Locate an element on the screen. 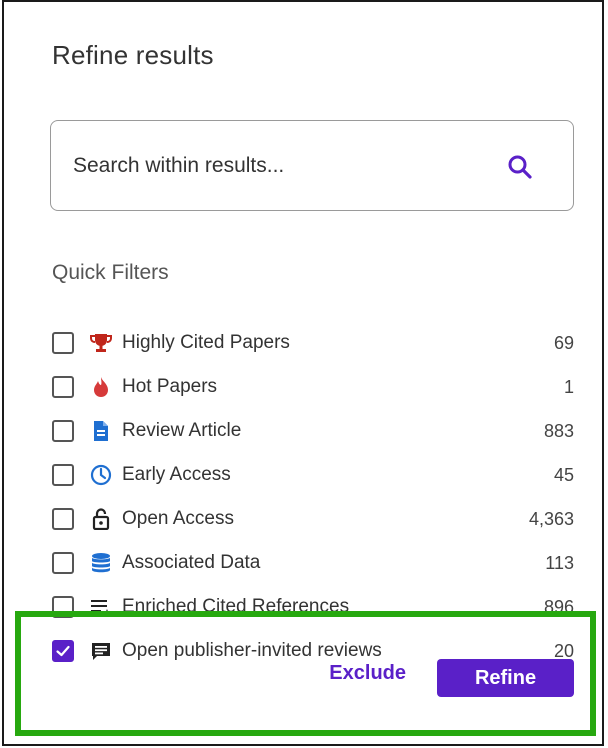 The image size is (608, 748). filter-count: 45 is located at coordinates (563, 474).